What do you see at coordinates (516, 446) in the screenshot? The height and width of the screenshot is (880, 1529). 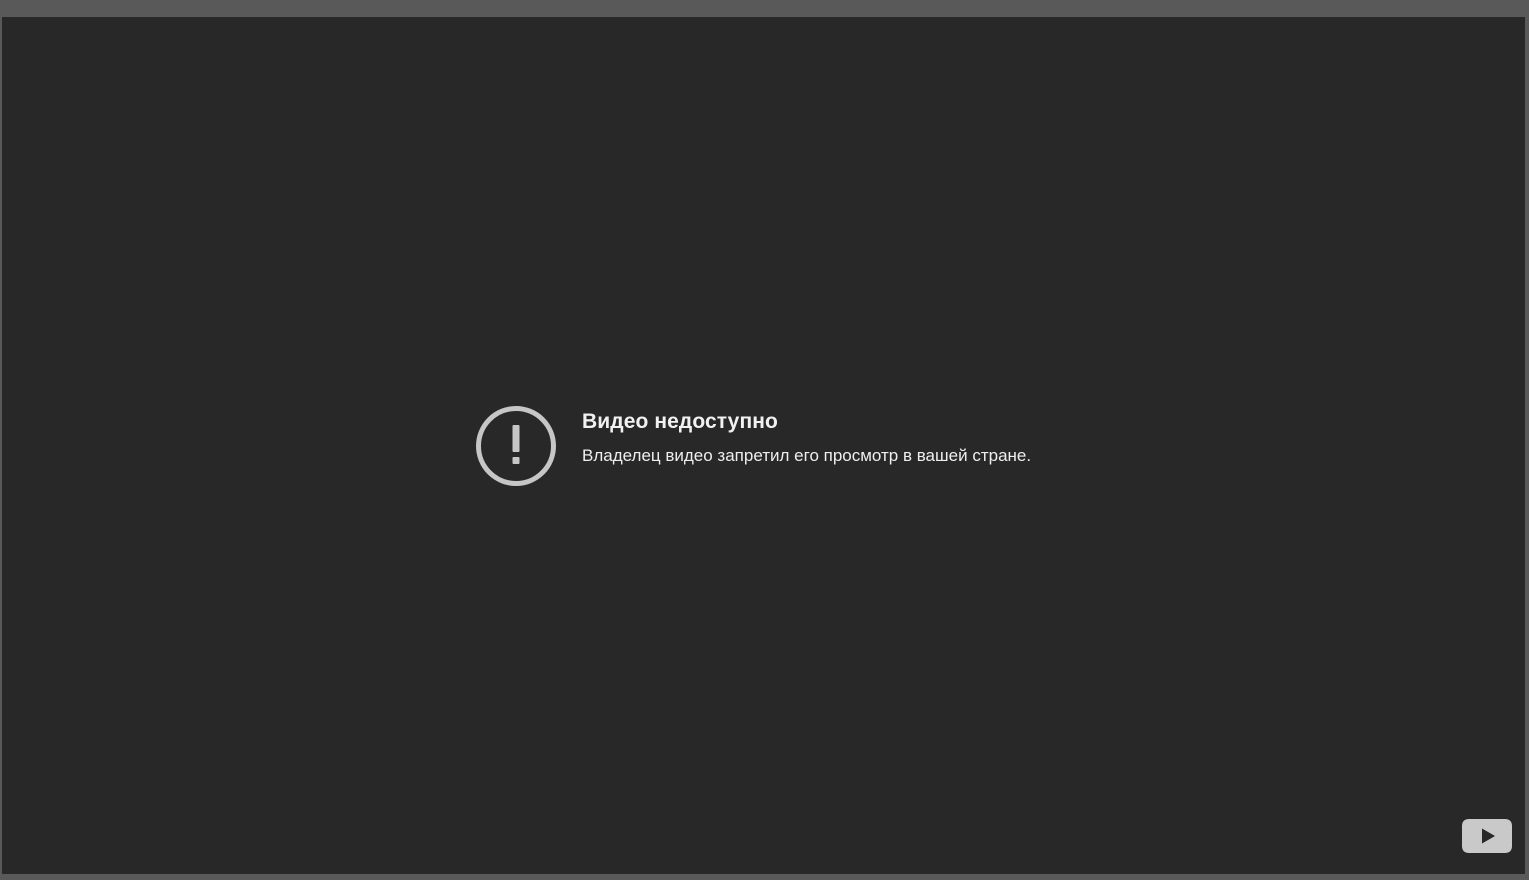 I see `exclamation-circle-icon` at bounding box center [516, 446].